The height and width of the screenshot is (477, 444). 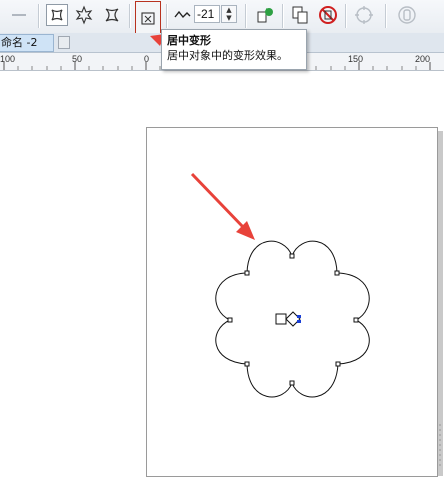 I want to click on spin-up-arrow-icon: ▲, so click(x=229, y=10).